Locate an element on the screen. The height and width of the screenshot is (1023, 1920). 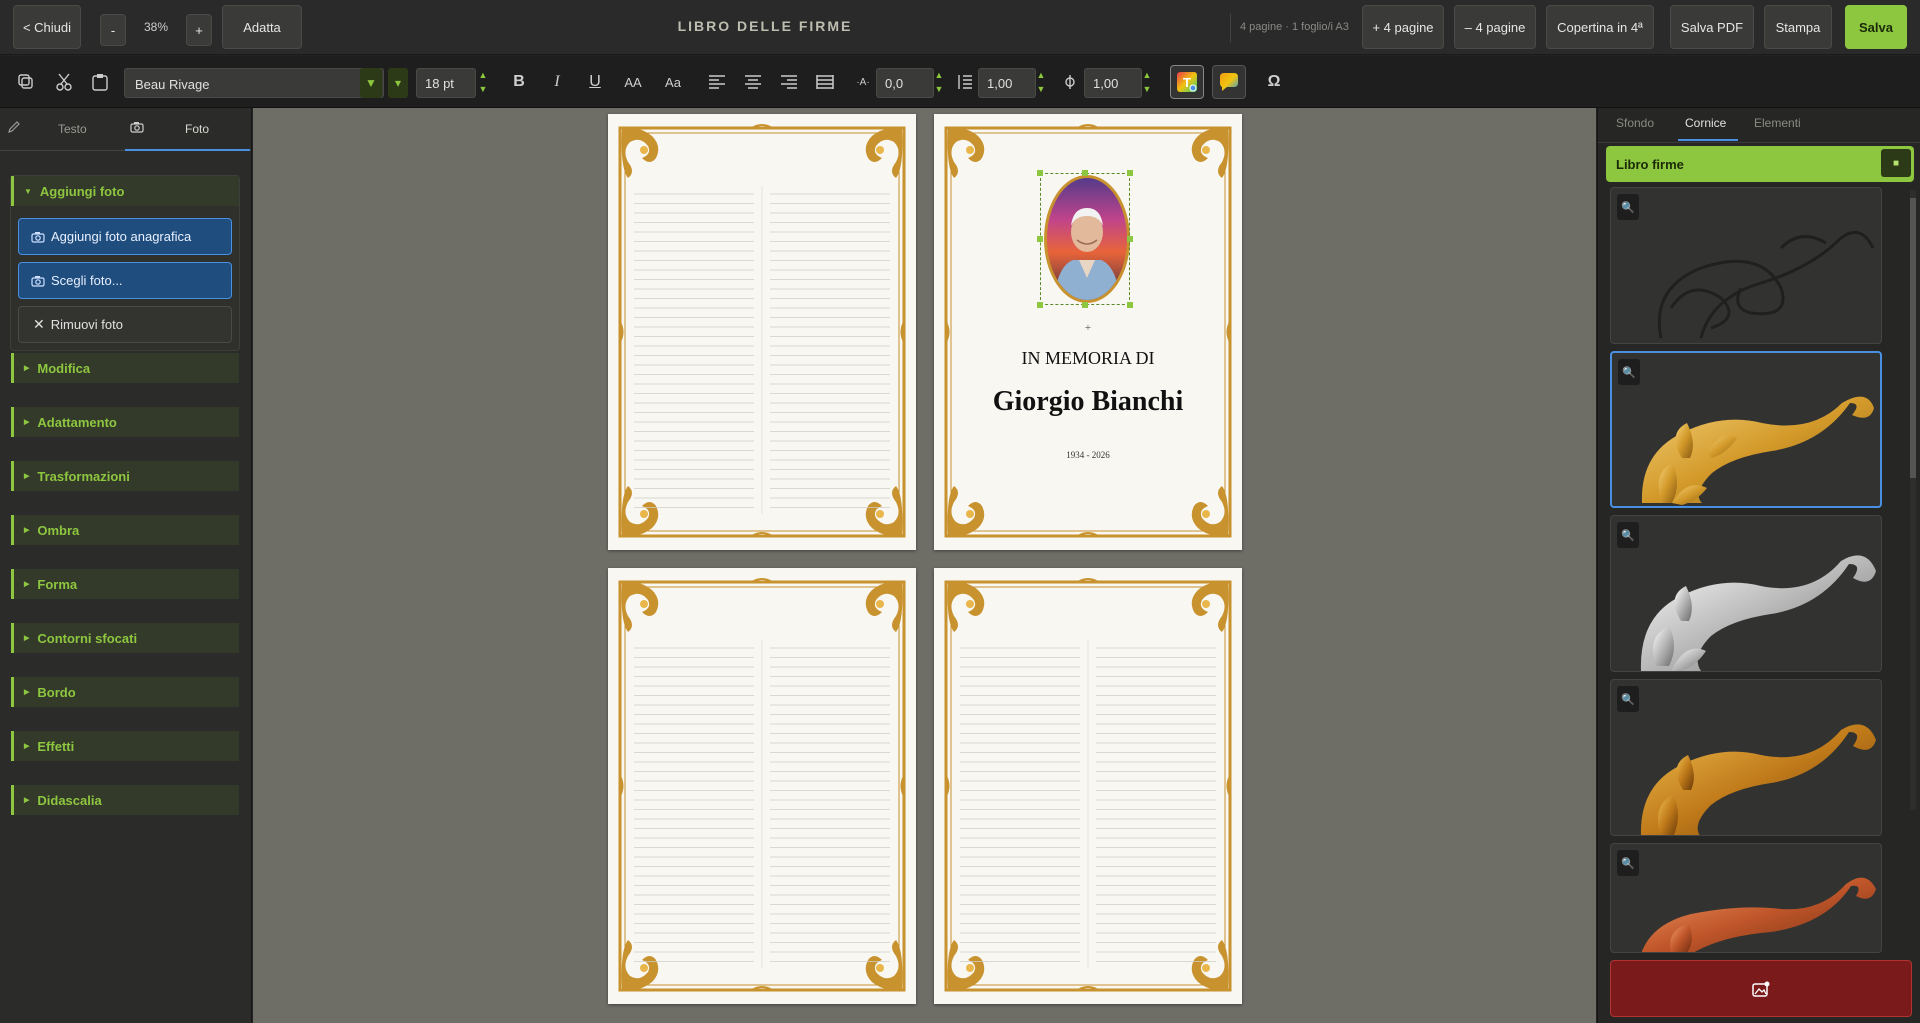
add-profile-photo-button: Aggiungi foto anagrafica is located at coordinates (125, 236).